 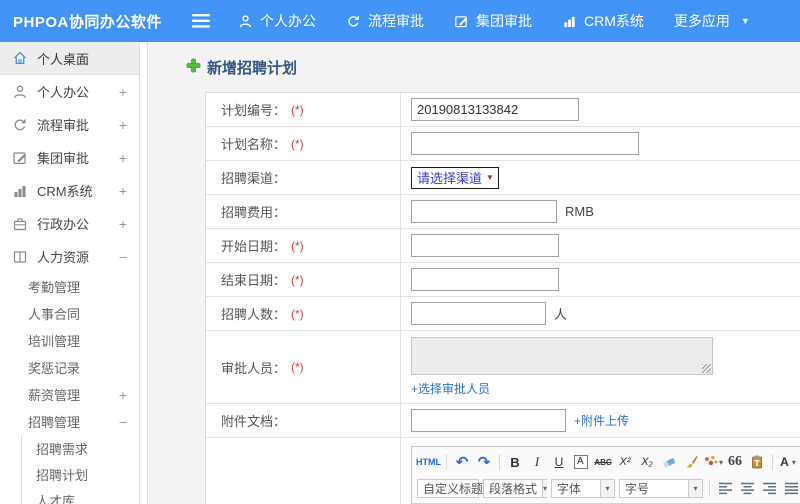 What do you see at coordinates (69, 421) in the screenshot?
I see `sidebar-item-recruitment: 招聘管理 −` at bounding box center [69, 421].